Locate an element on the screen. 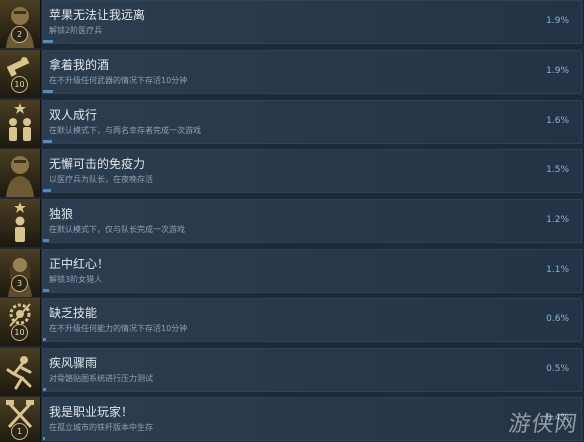 This screenshot has height=442, width=584. achievement-panel: 缺乏技能在不升级任何能力的情况下存活10分钟 0.6% is located at coordinates (312, 320).